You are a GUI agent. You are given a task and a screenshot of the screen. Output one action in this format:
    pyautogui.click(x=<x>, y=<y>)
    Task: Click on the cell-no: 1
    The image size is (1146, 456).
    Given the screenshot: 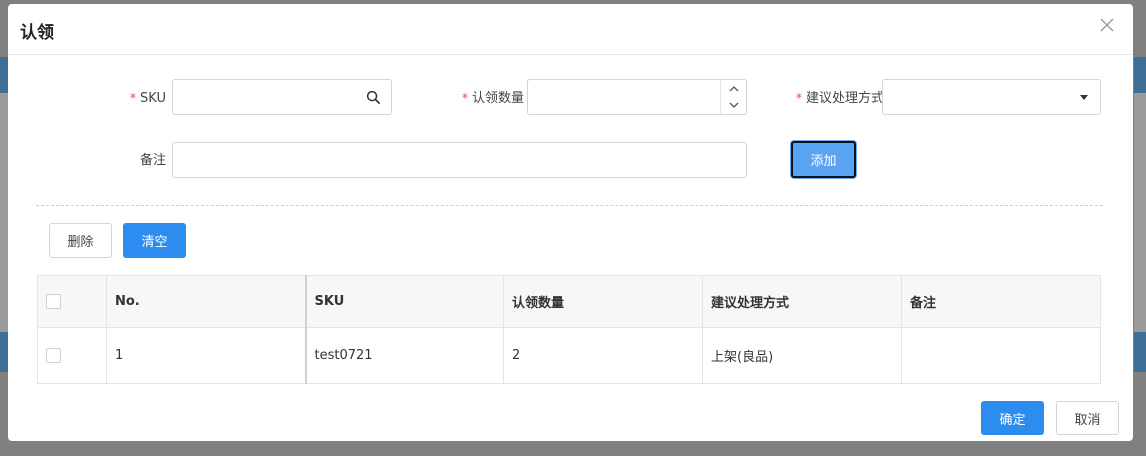 What is the action you would take?
    pyautogui.click(x=206, y=355)
    